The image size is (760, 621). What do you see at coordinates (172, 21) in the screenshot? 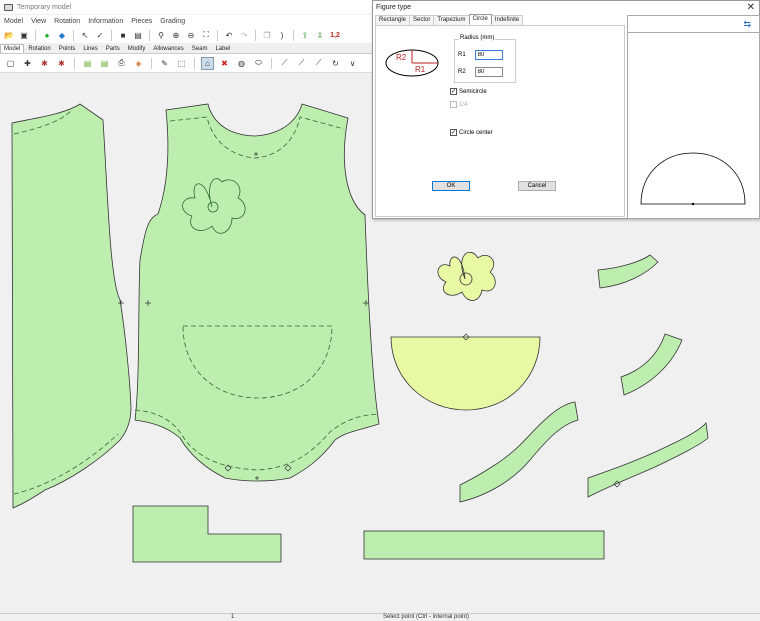
I see `menu-grading: Grading` at bounding box center [172, 21].